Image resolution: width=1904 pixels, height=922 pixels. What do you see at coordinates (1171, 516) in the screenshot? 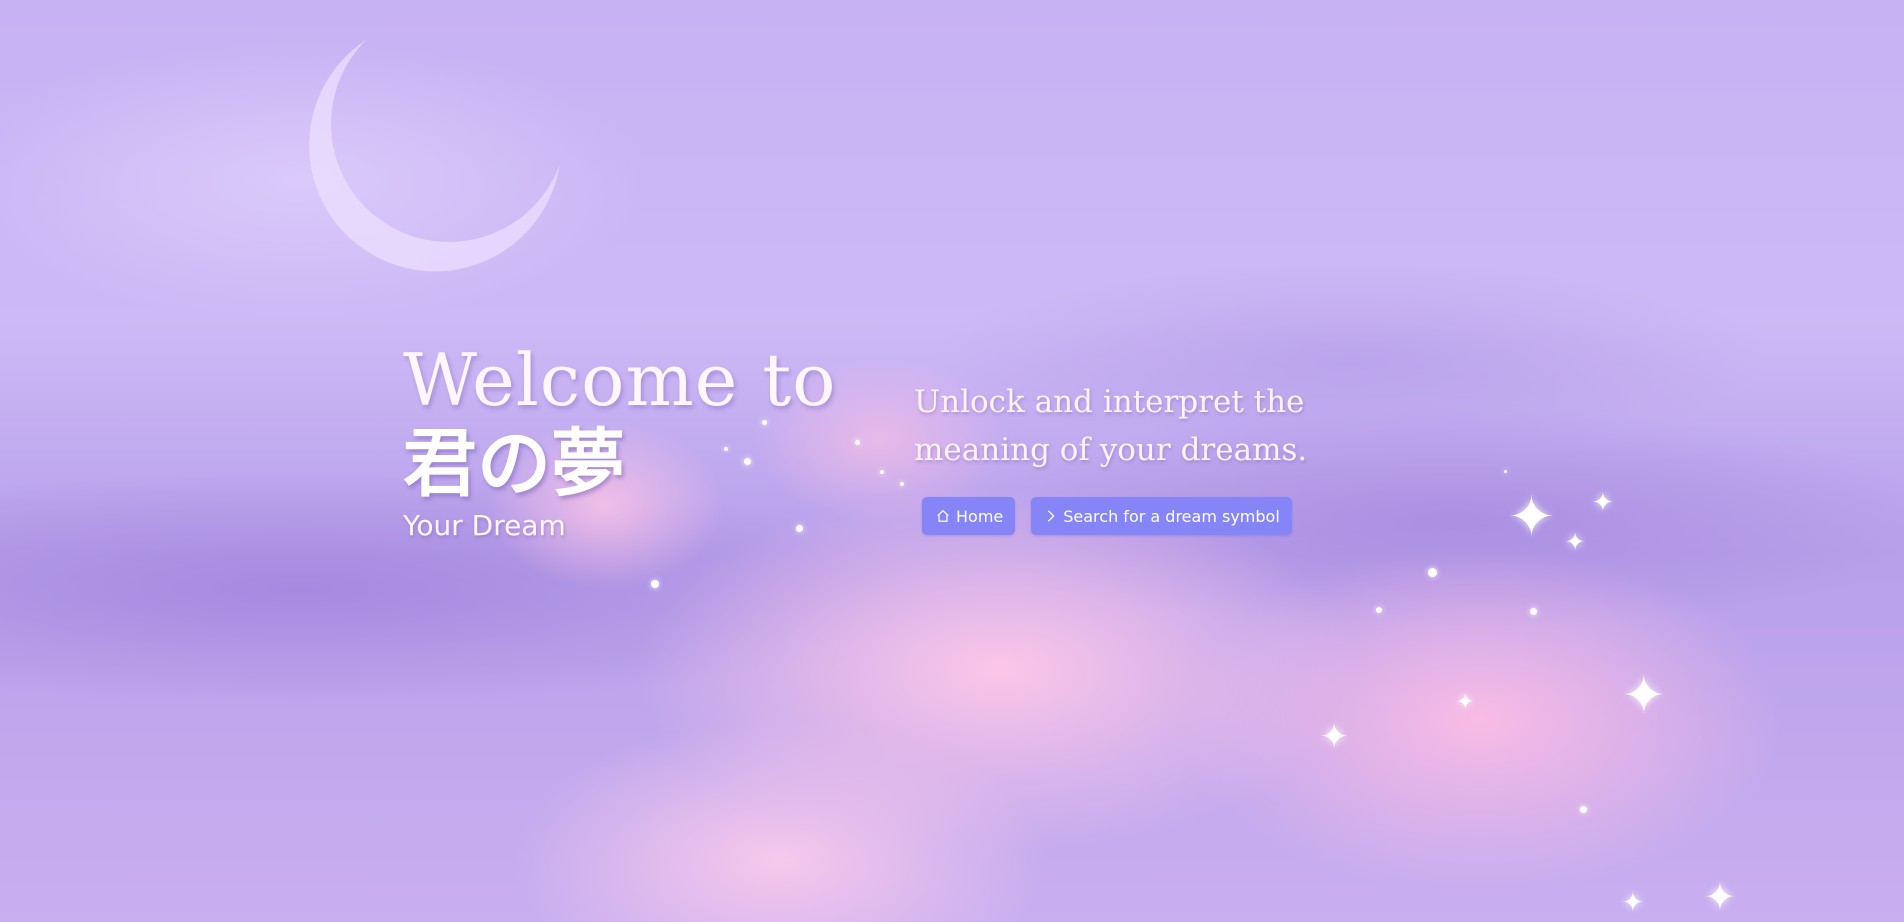
I see `search-button-label: Search for a dream symbol` at bounding box center [1171, 516].